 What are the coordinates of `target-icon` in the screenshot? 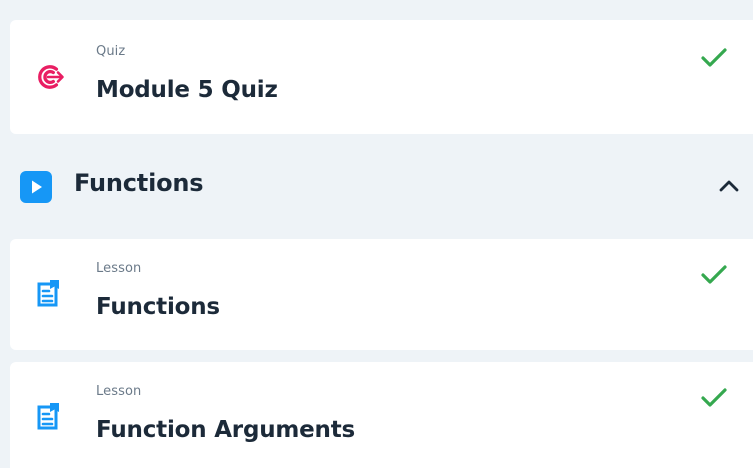 It's located at (51, 77).